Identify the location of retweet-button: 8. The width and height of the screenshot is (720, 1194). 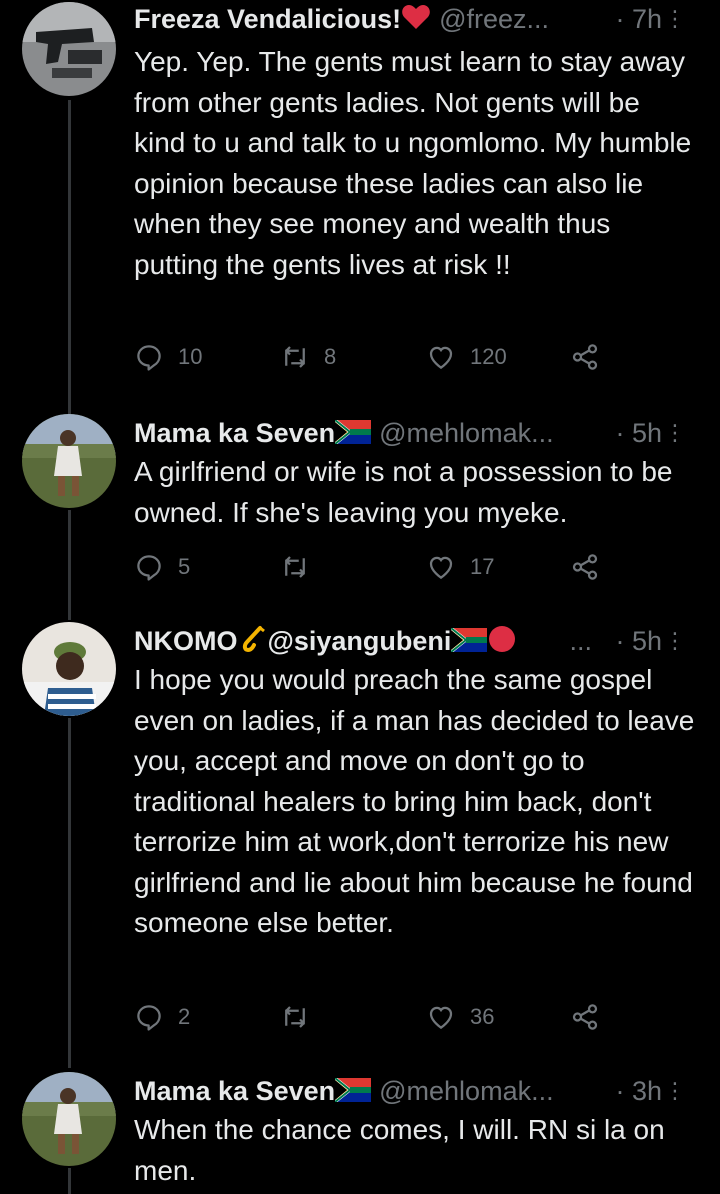
(308, 357).